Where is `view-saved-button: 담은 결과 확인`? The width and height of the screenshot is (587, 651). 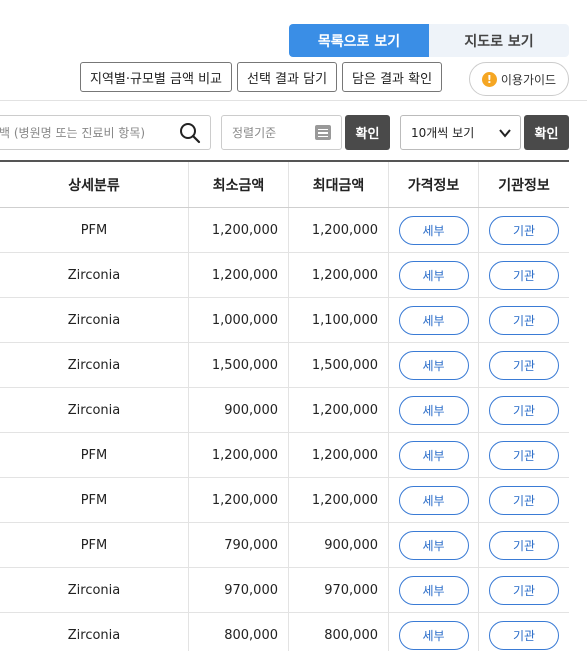 view-saved-button: 담은 결과 확인 is located at coordinates (392, 77).